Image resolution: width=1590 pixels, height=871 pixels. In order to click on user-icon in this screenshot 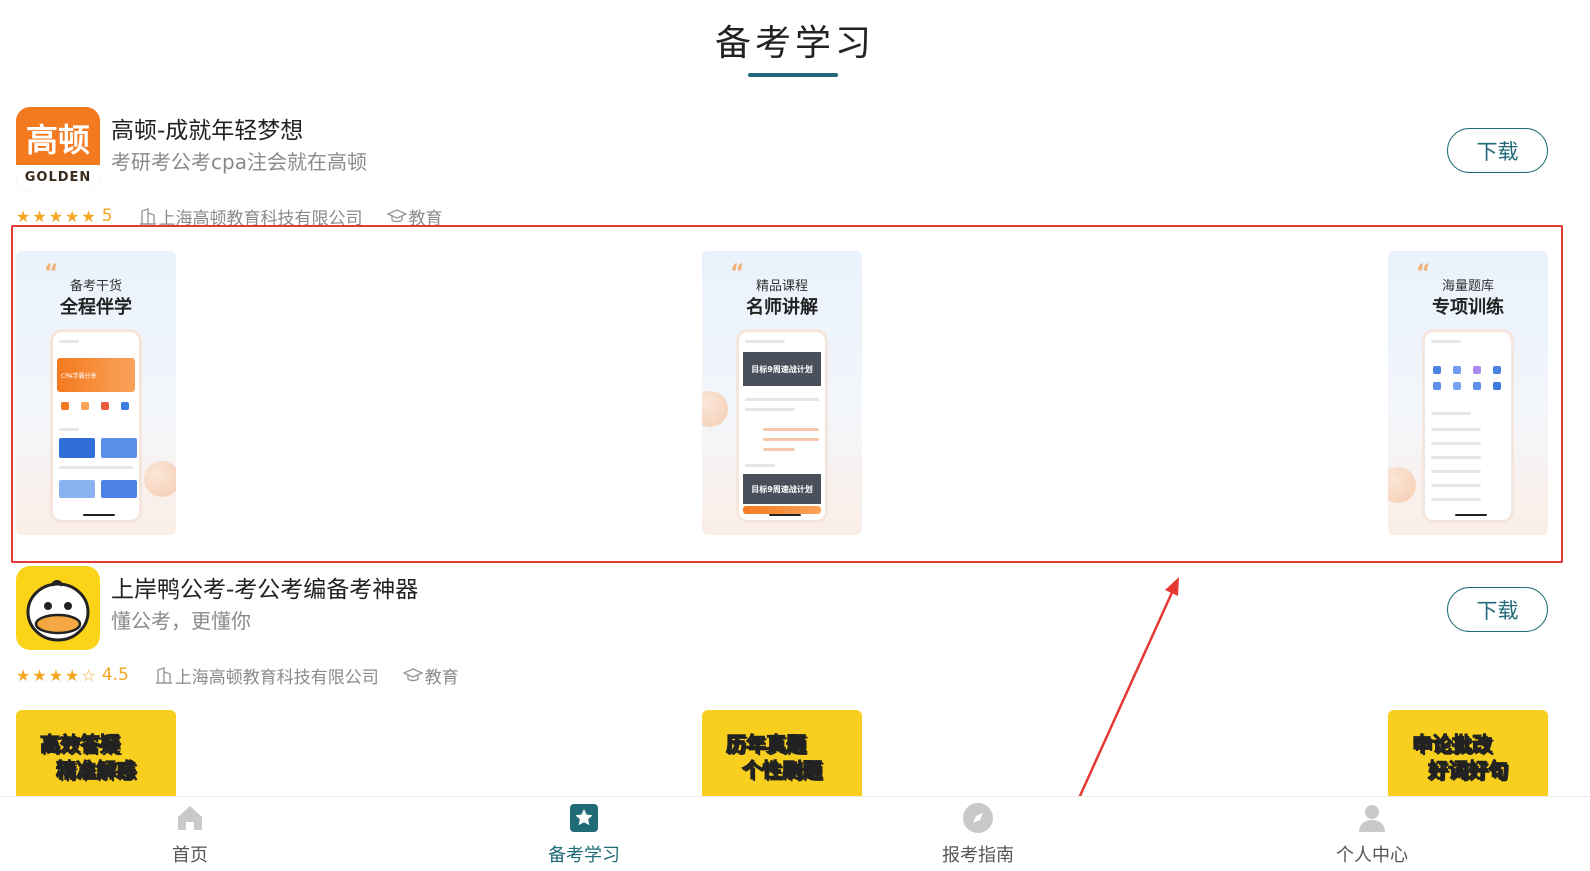, I will do `click(1372, 818)`.